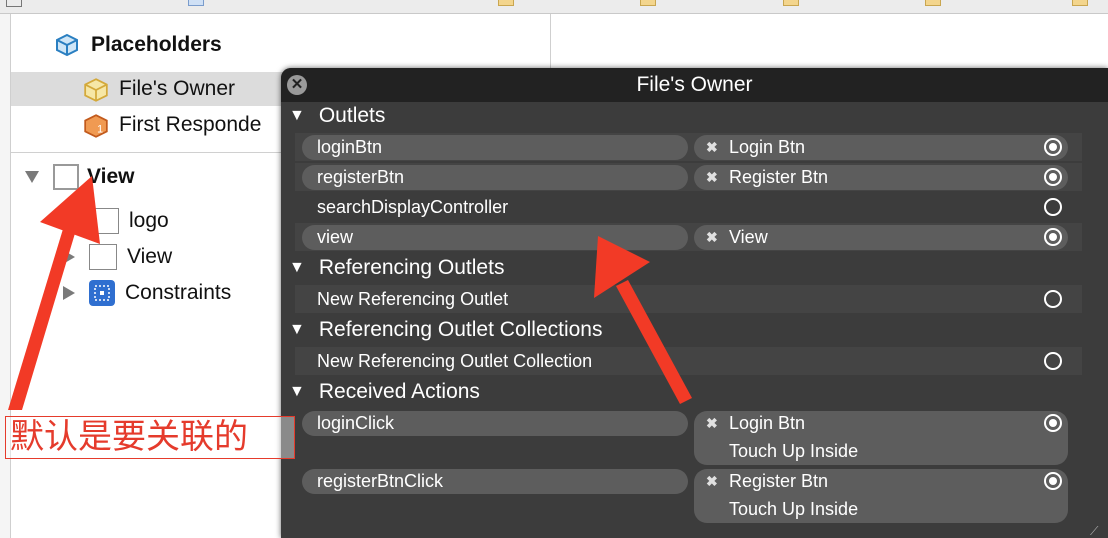 The height and width of the screenshot is (538, 1108). I want to click on action-name: registerBtnClick, so click(495, 481).